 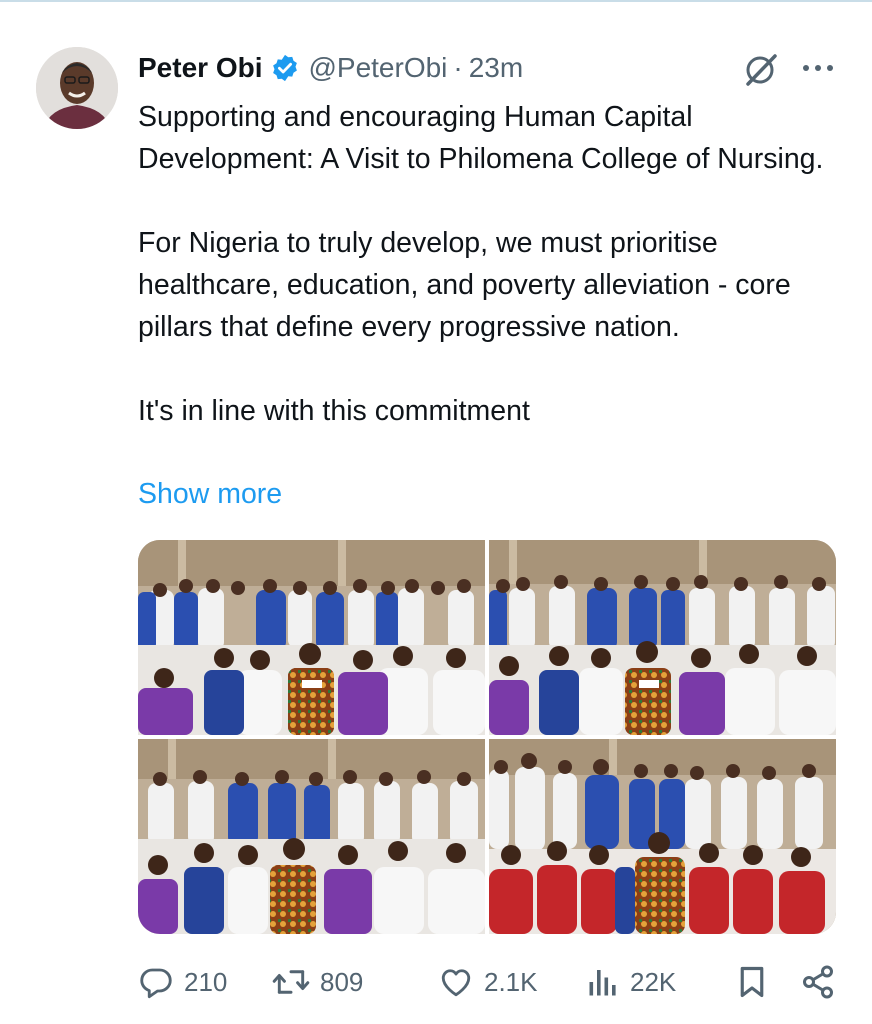 I want to click on tweet-paragraph-3: It's in line with this commitment, so click(x=334, y=411).